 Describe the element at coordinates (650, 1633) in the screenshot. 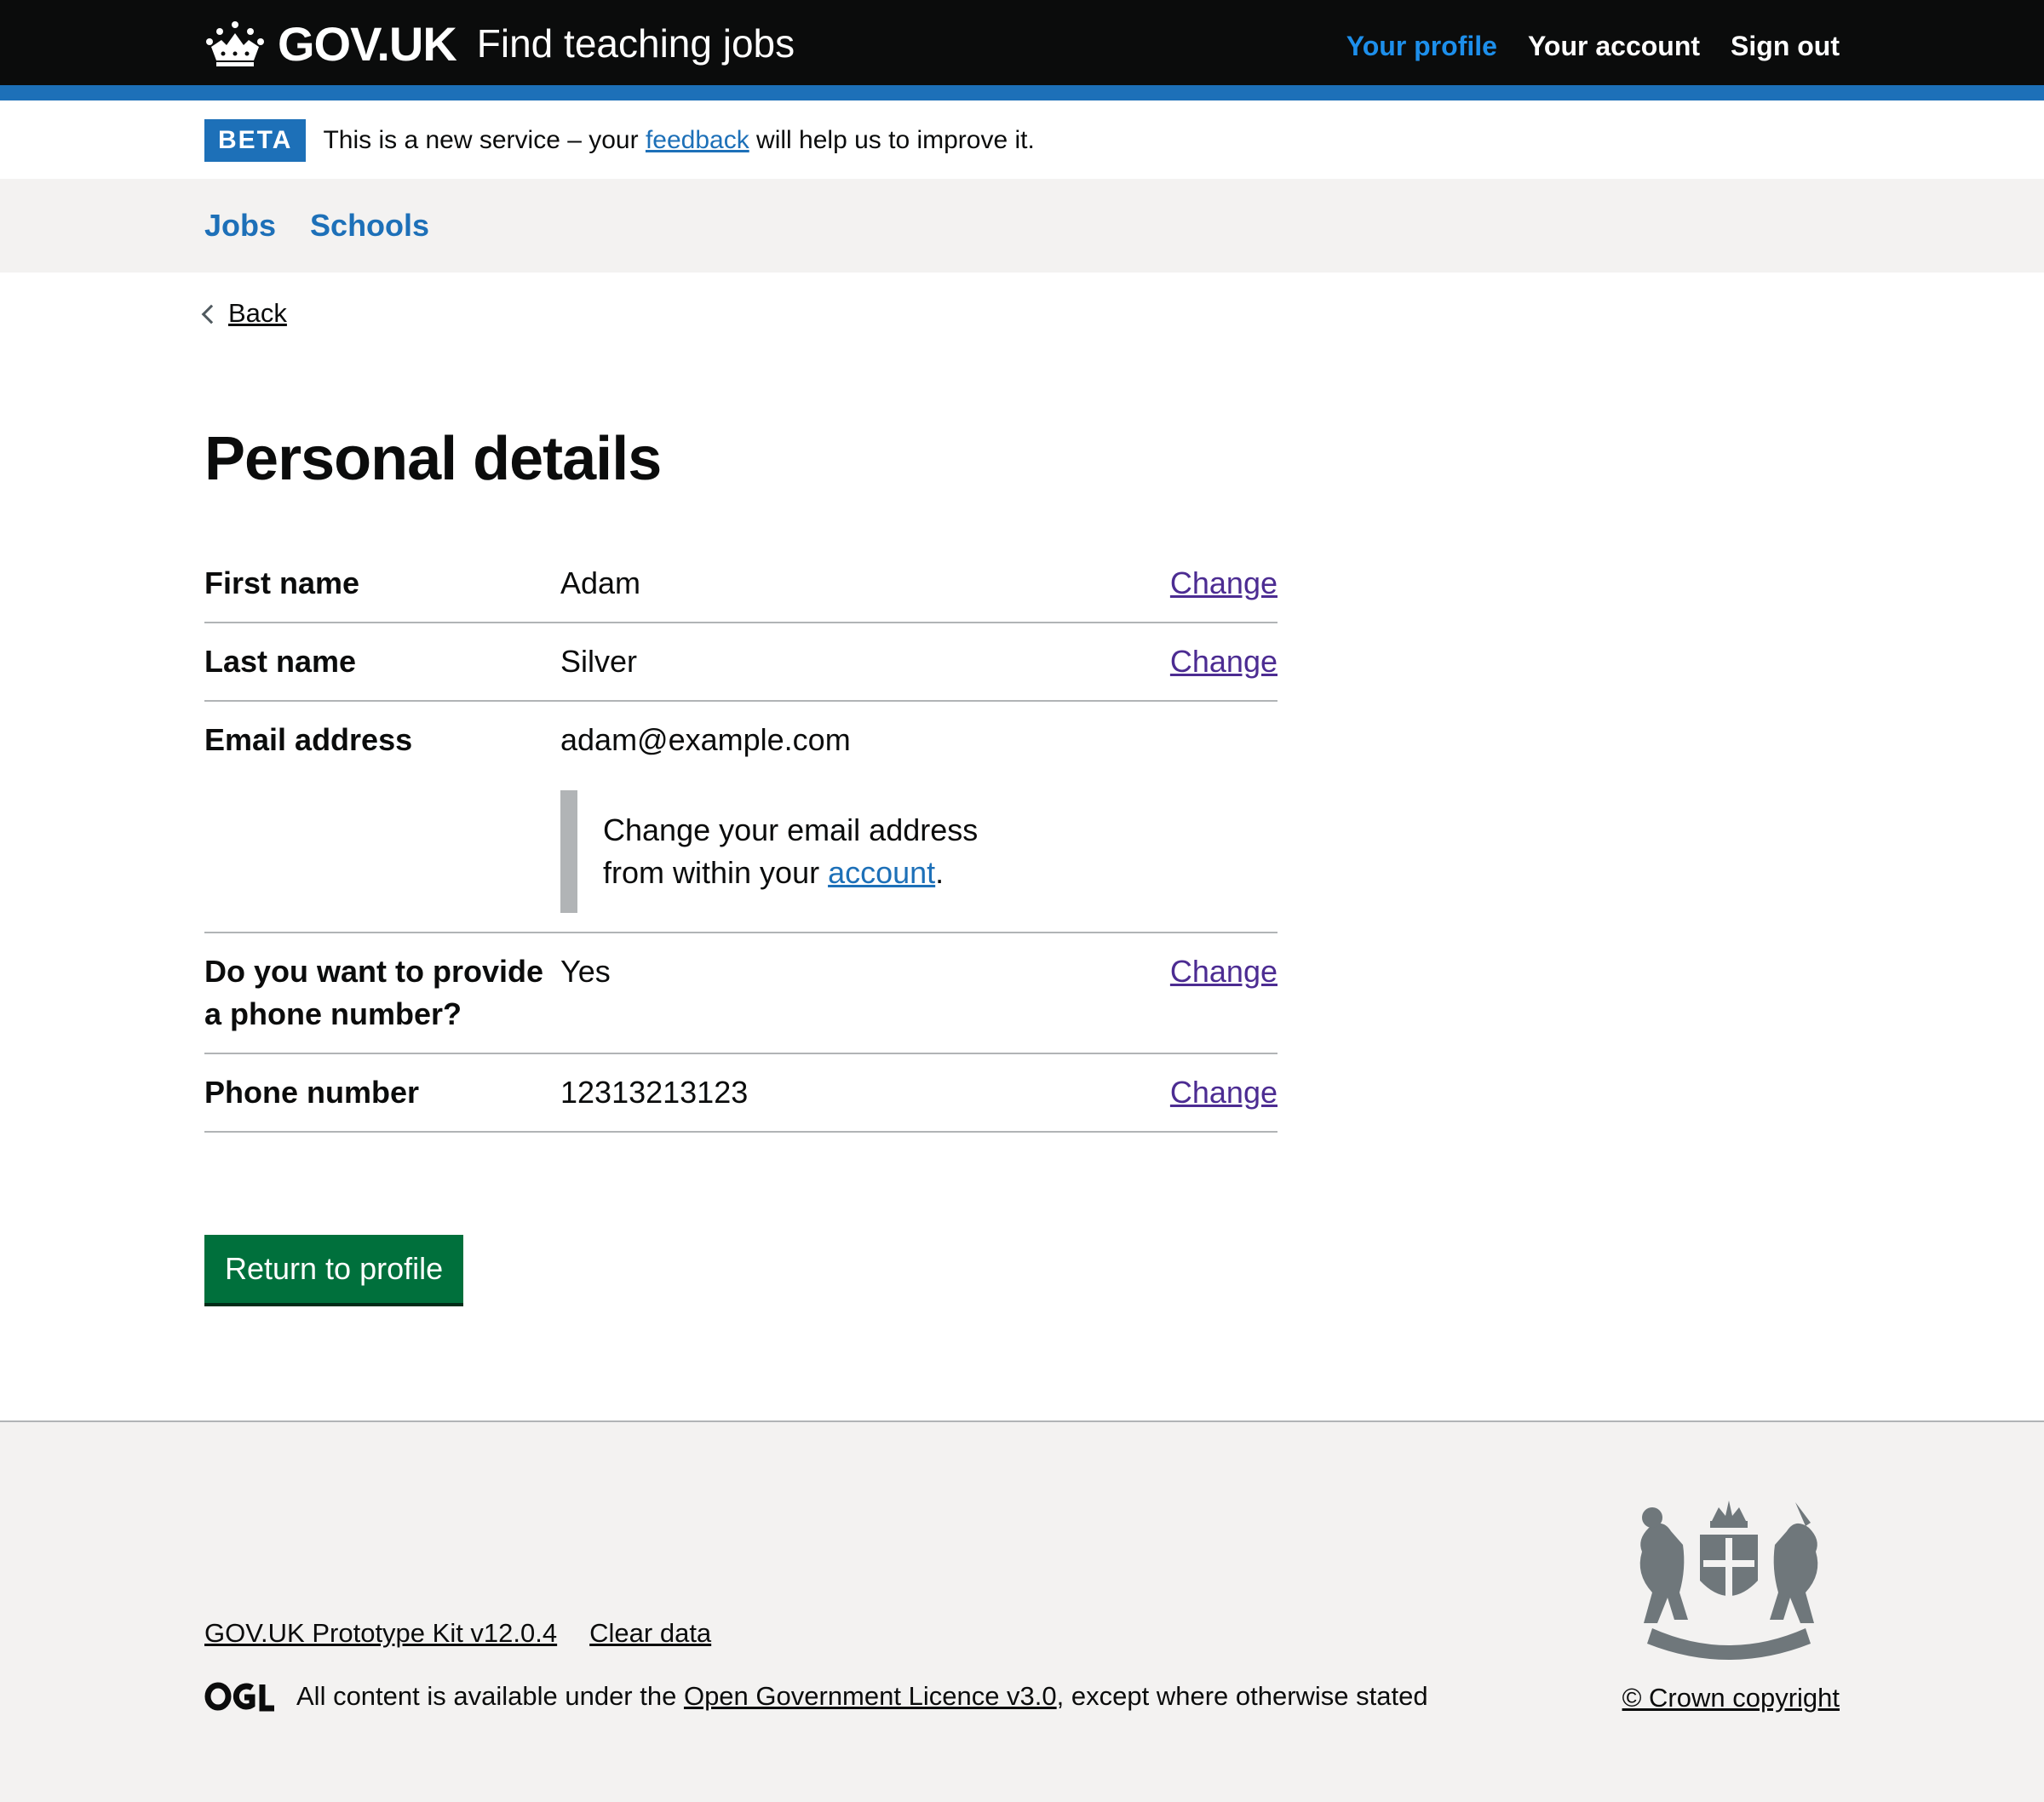

I see `footer-link-clear-data: Clear data` at that location.